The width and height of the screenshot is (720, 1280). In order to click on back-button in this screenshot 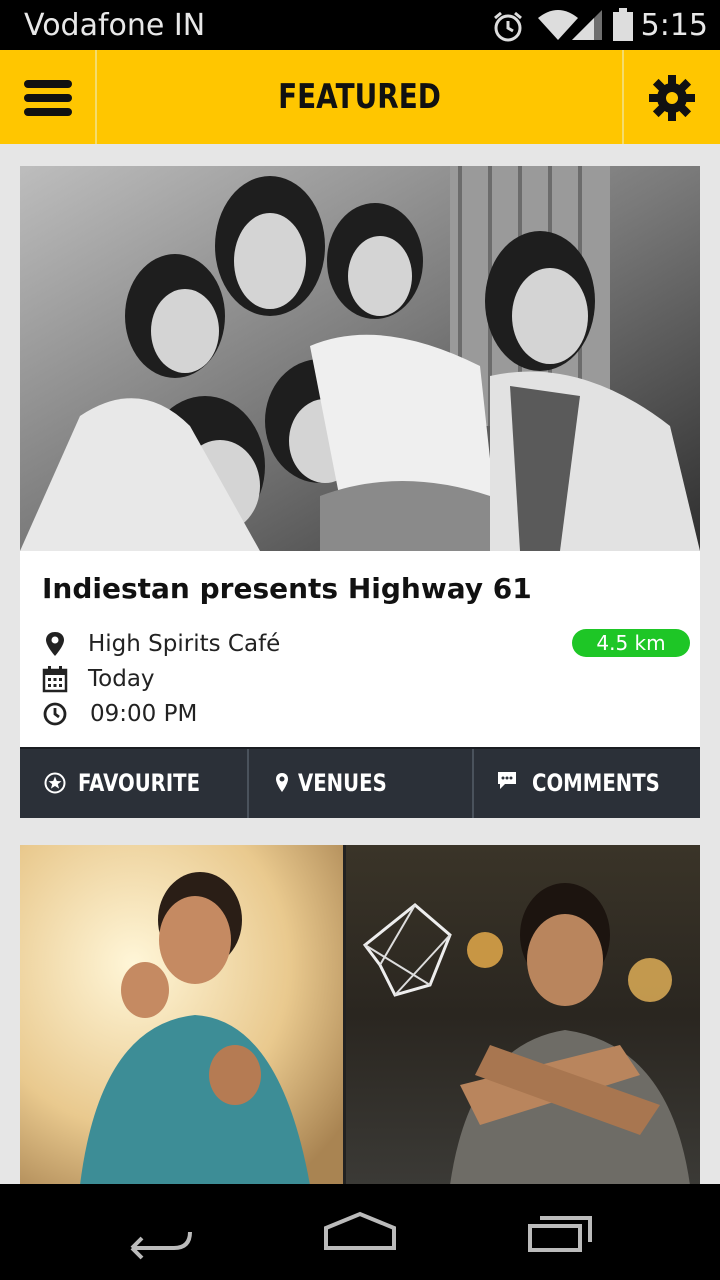, I will do `click(160, 1232)`.